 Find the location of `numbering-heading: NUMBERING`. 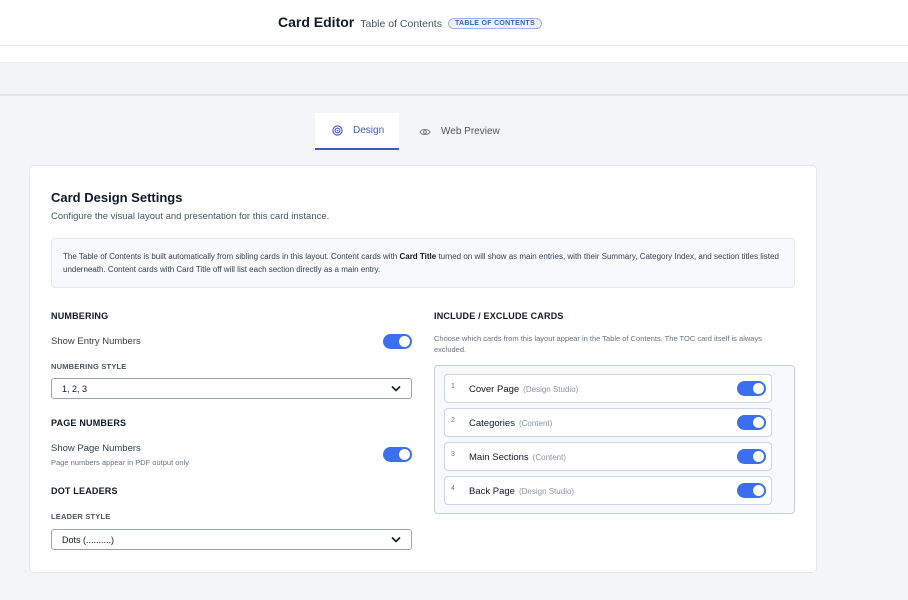

numbering-heading: NUMBERING is located at coordinates (80, 316).